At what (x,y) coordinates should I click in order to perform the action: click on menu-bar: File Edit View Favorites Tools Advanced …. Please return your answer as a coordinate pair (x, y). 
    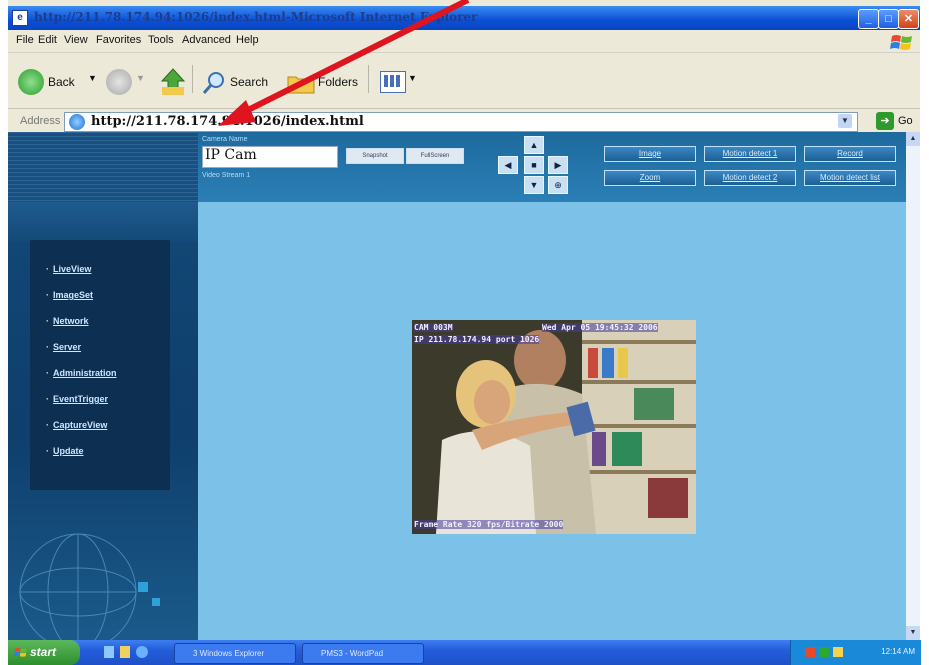
    Looking at the image, I should click on (464, 41).